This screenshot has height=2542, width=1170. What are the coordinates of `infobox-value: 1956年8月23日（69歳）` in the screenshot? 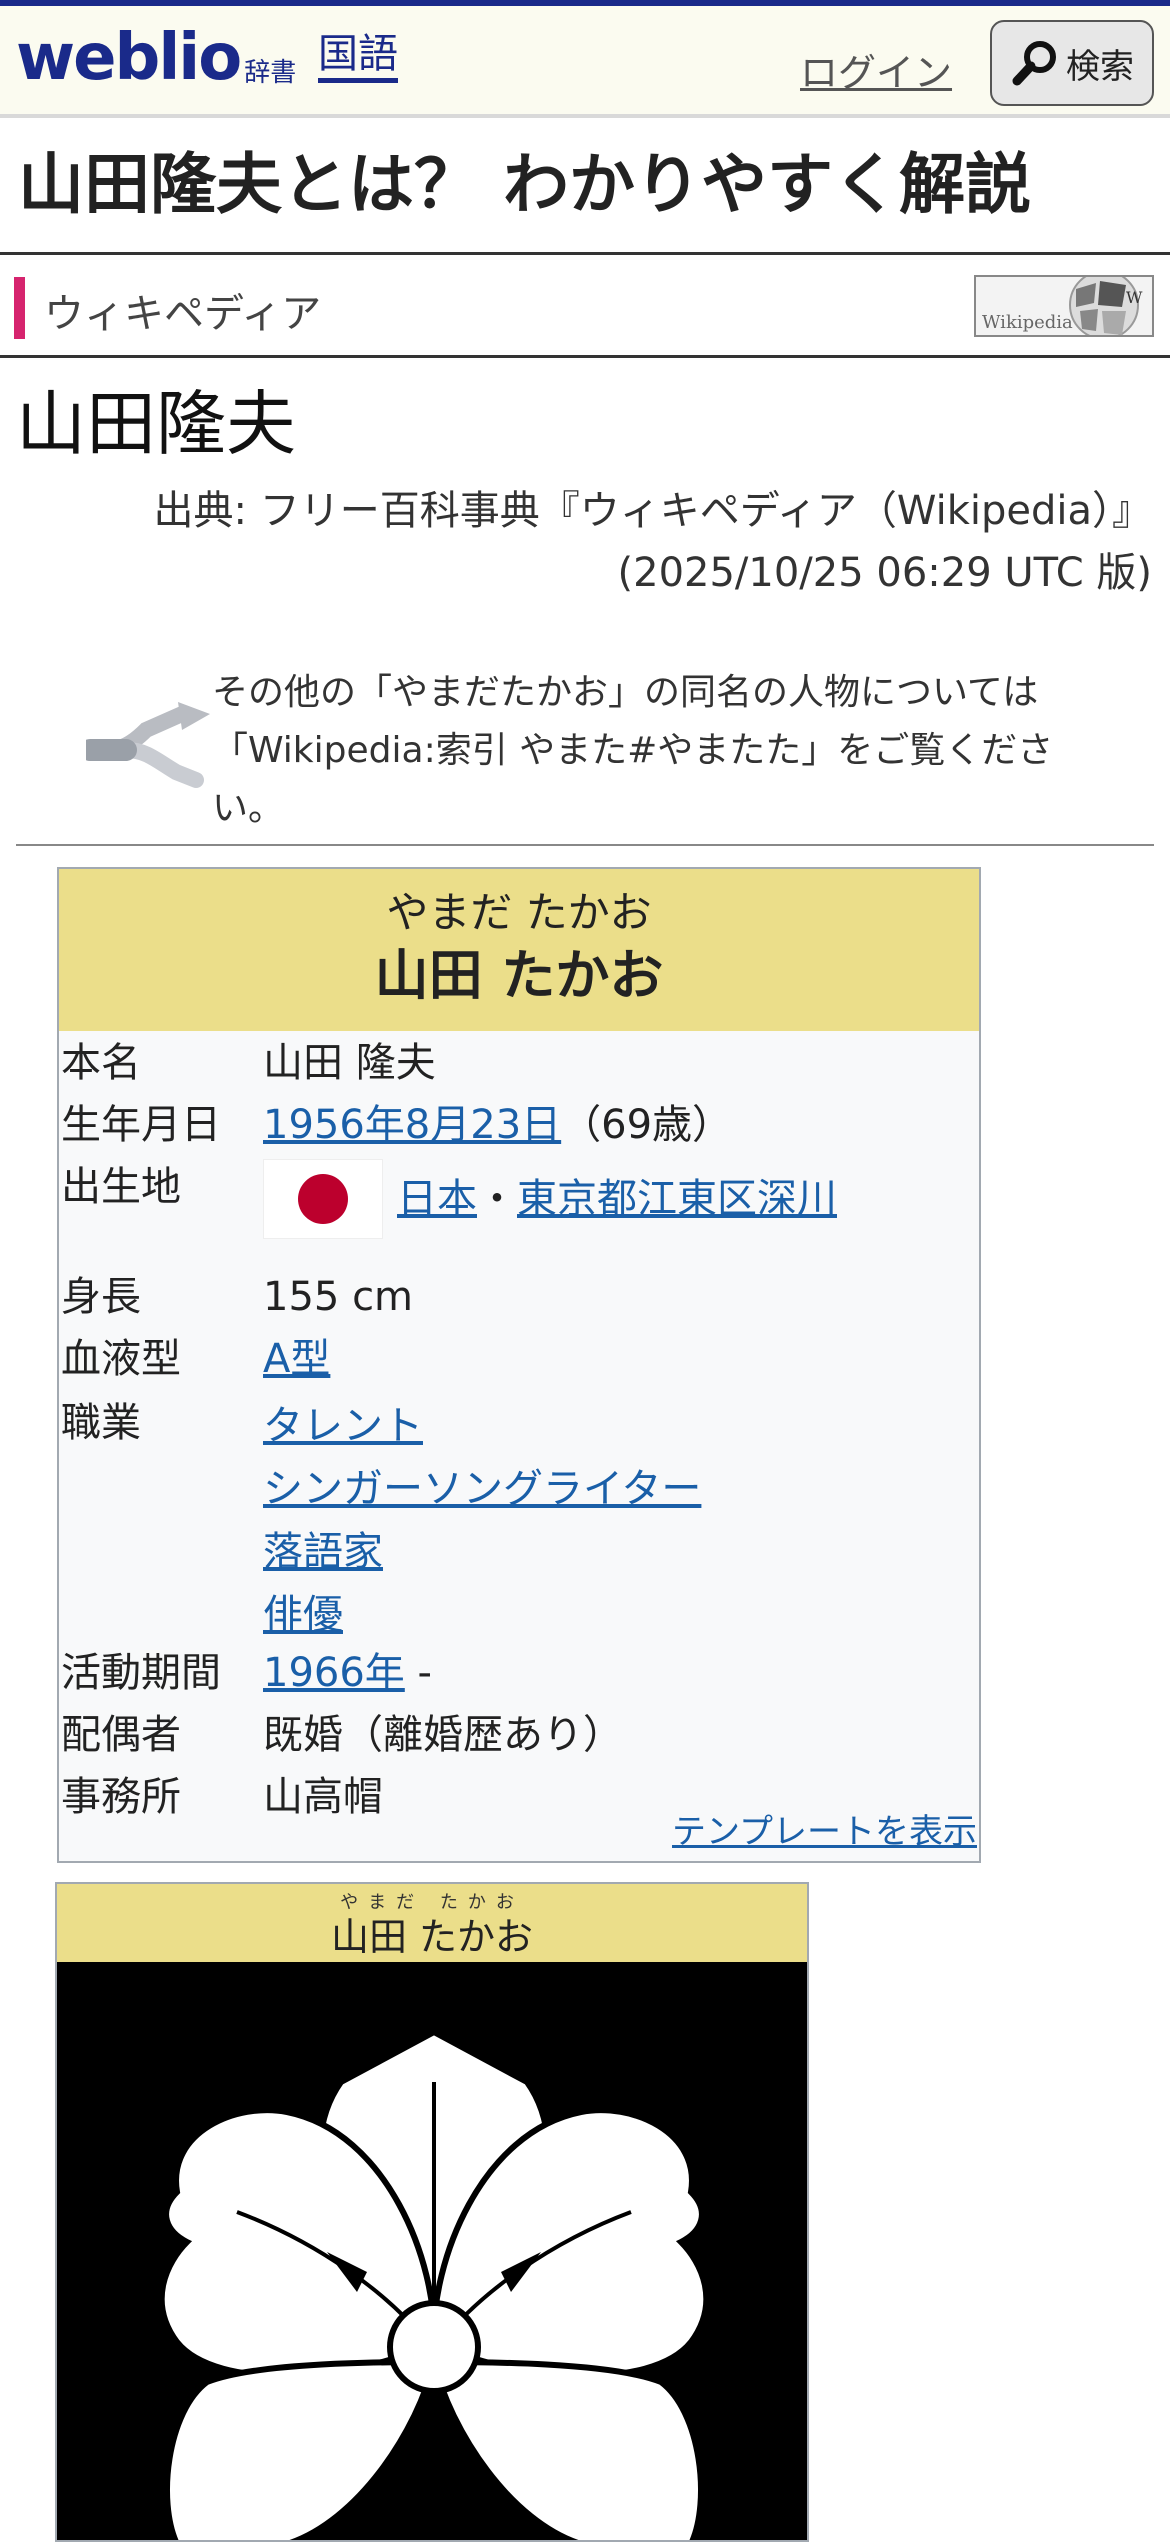 It's located at (497, 1125).